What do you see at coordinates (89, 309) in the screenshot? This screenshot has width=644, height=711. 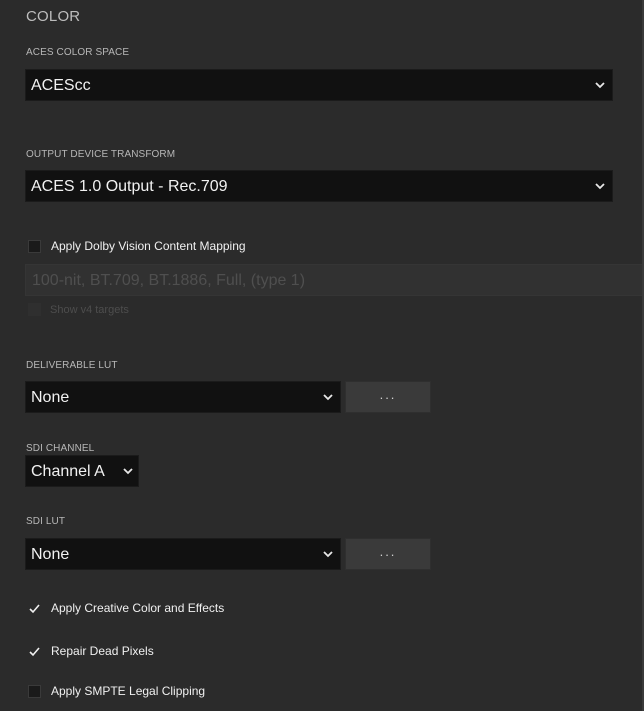 I see `show-v4-targets-label: Show v4 targets` at bounding box center [89, 309].